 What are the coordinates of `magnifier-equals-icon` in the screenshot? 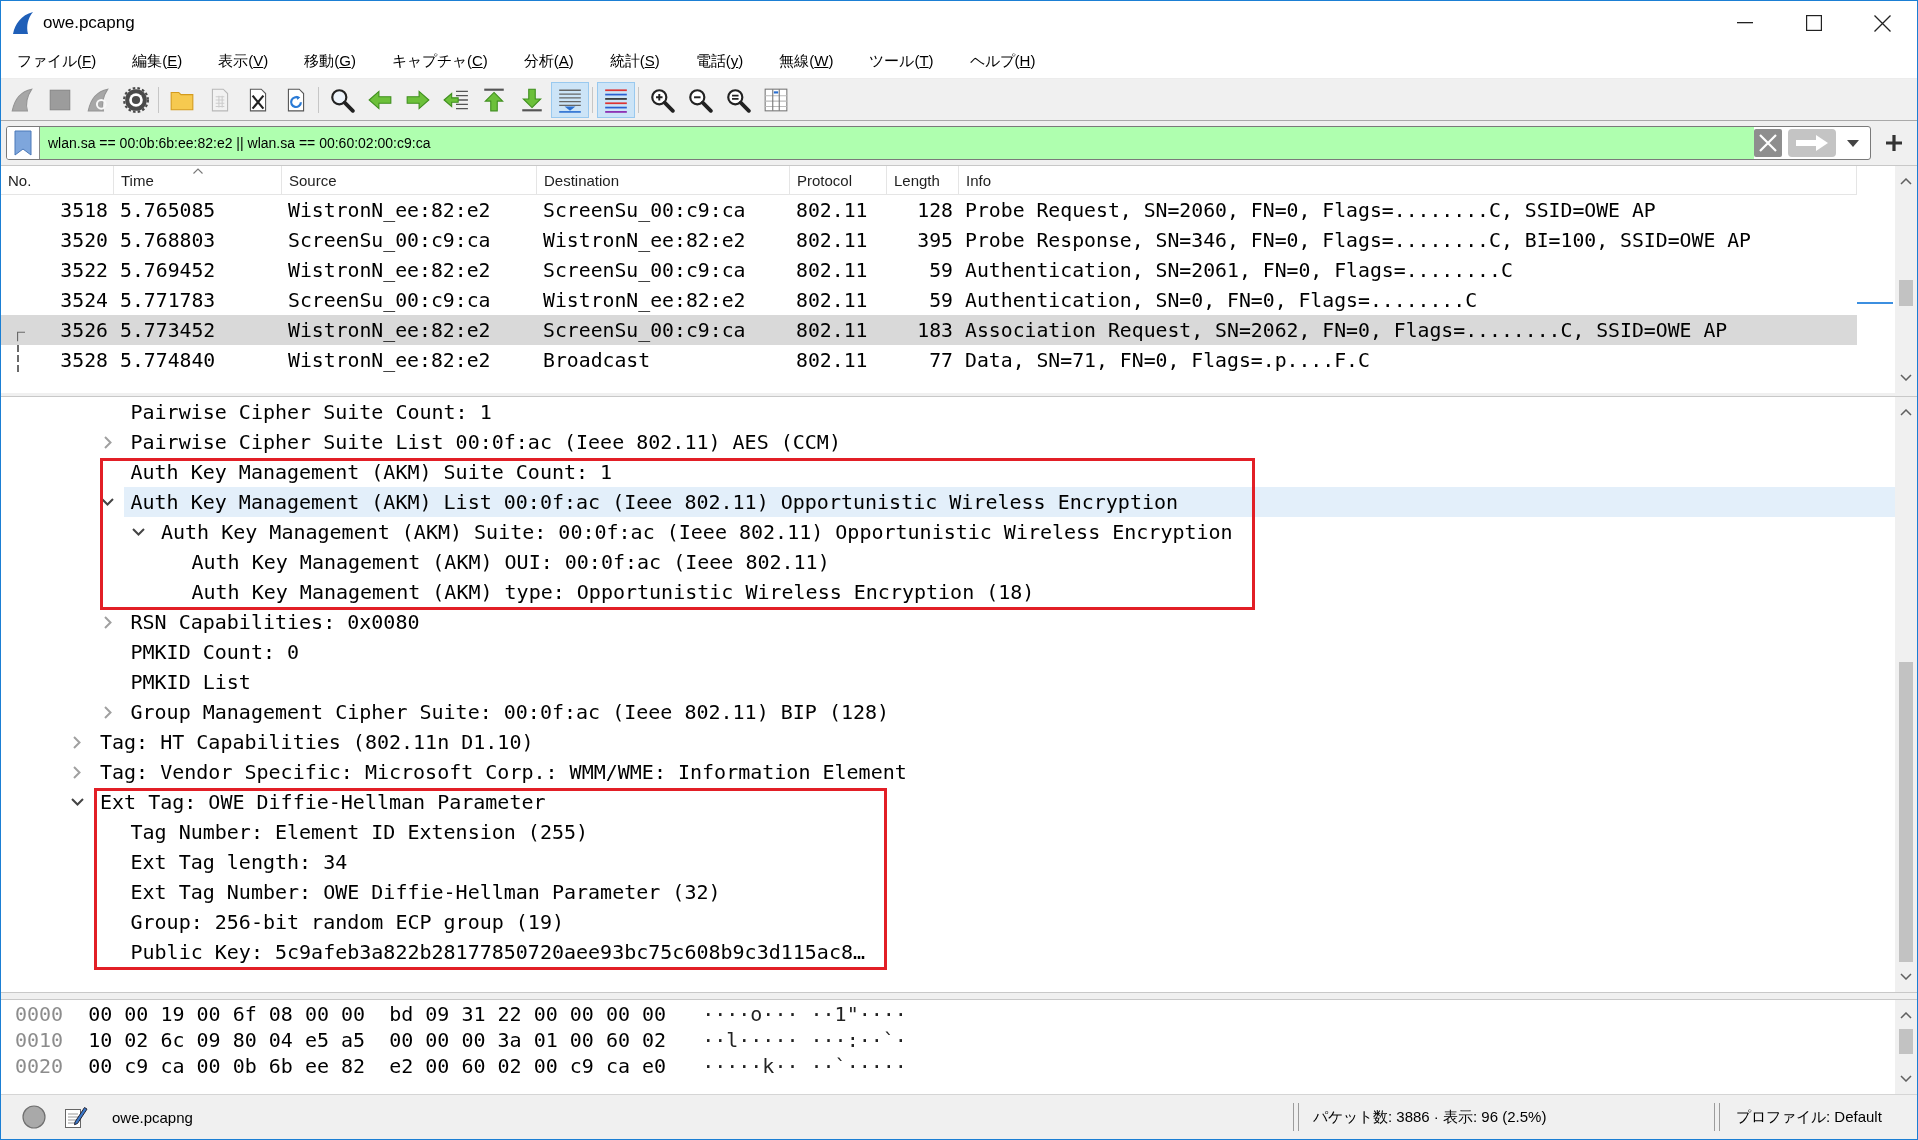 It's located at (738, 99).